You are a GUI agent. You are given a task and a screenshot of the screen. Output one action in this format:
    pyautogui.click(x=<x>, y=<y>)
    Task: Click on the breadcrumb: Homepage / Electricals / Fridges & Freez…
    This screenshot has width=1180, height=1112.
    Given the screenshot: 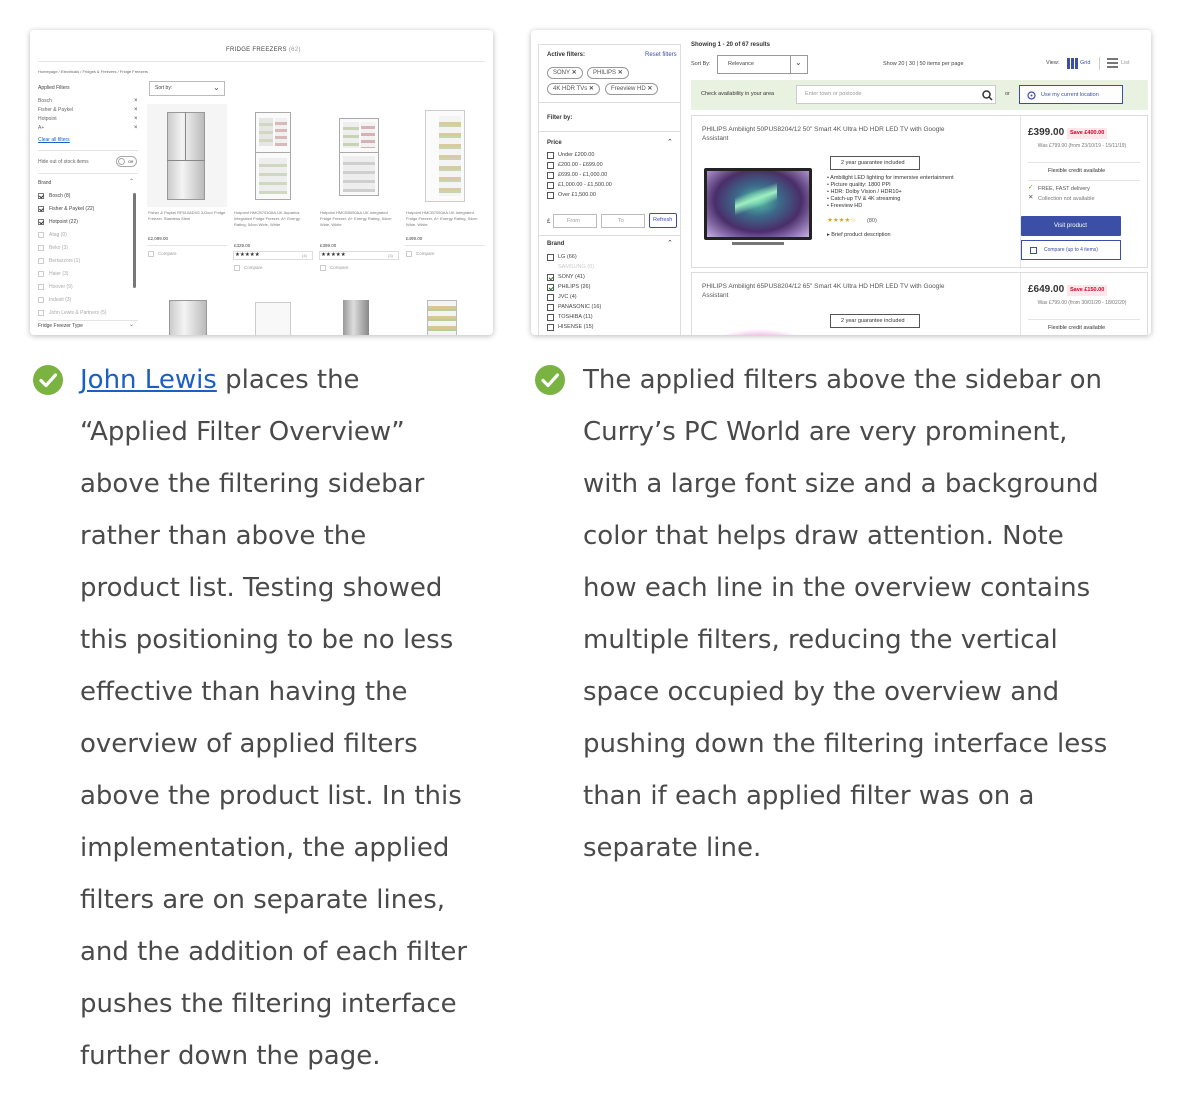 What is the action you would take?
    pyautogui.click(x=93, y=72)
    